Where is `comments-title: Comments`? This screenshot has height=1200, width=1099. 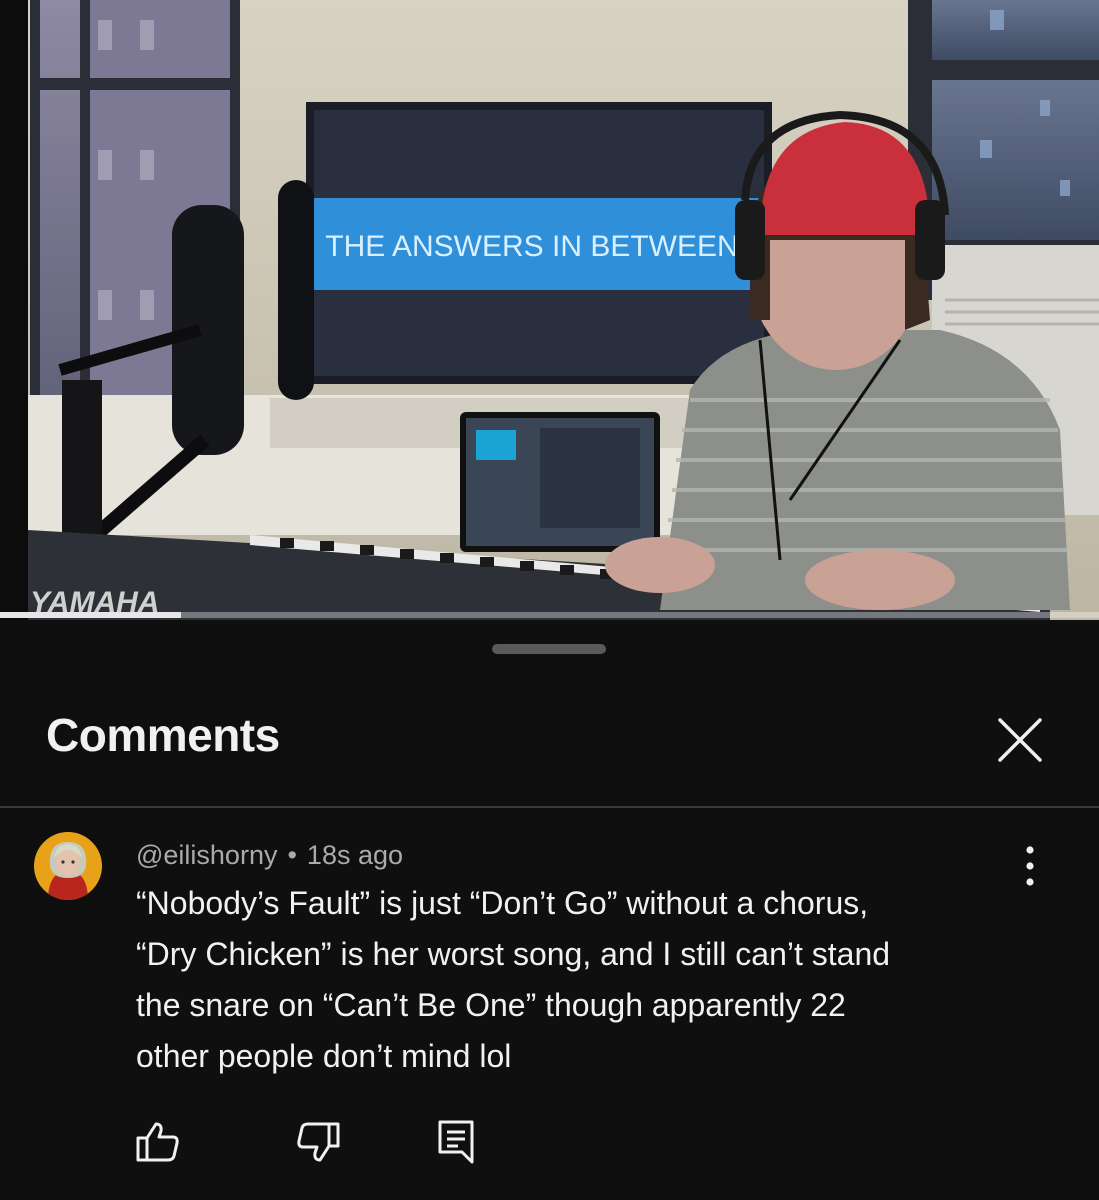
comments-title: Comments is located at coordinates (163, 735).